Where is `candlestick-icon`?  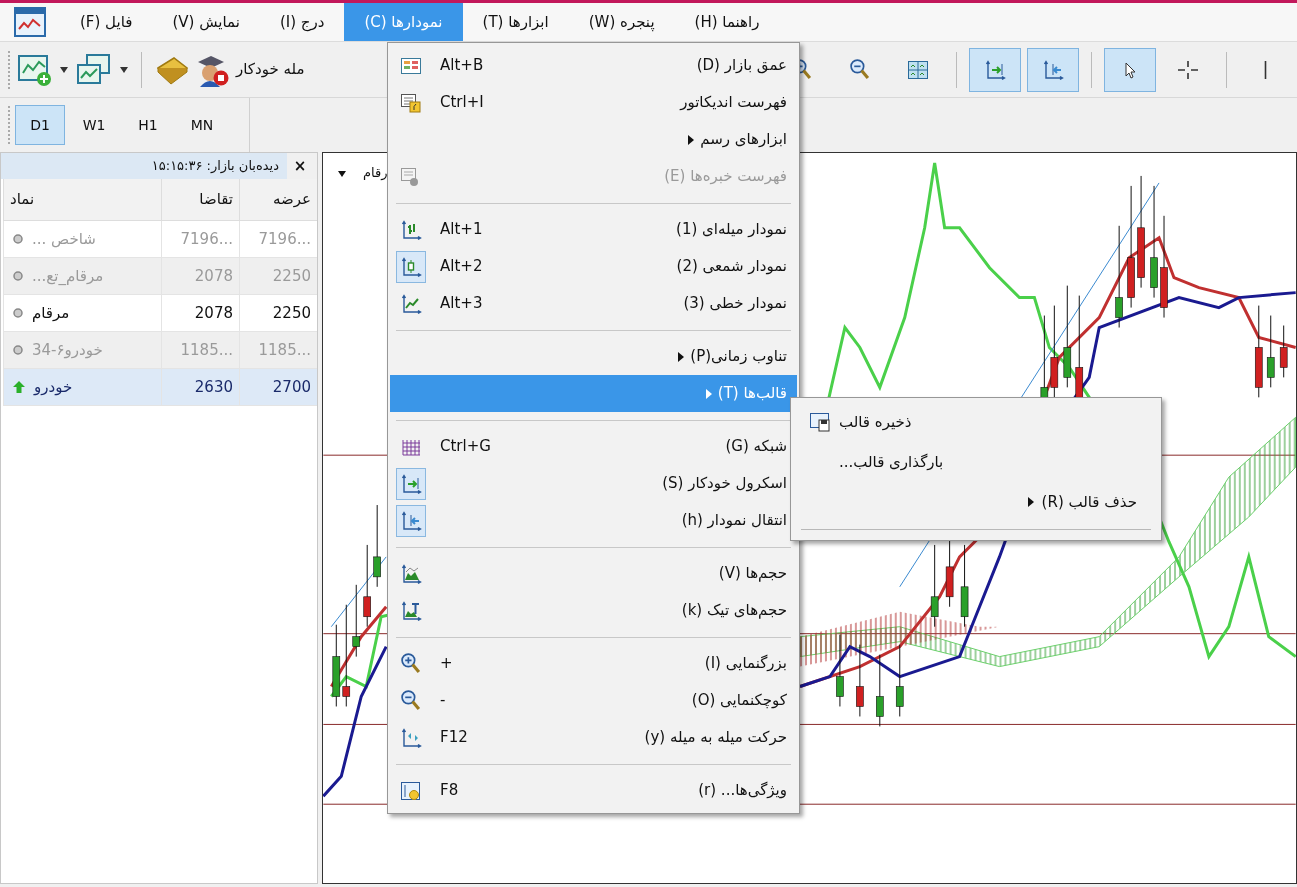 candlestick-icon is located at coordinates (411, 266).